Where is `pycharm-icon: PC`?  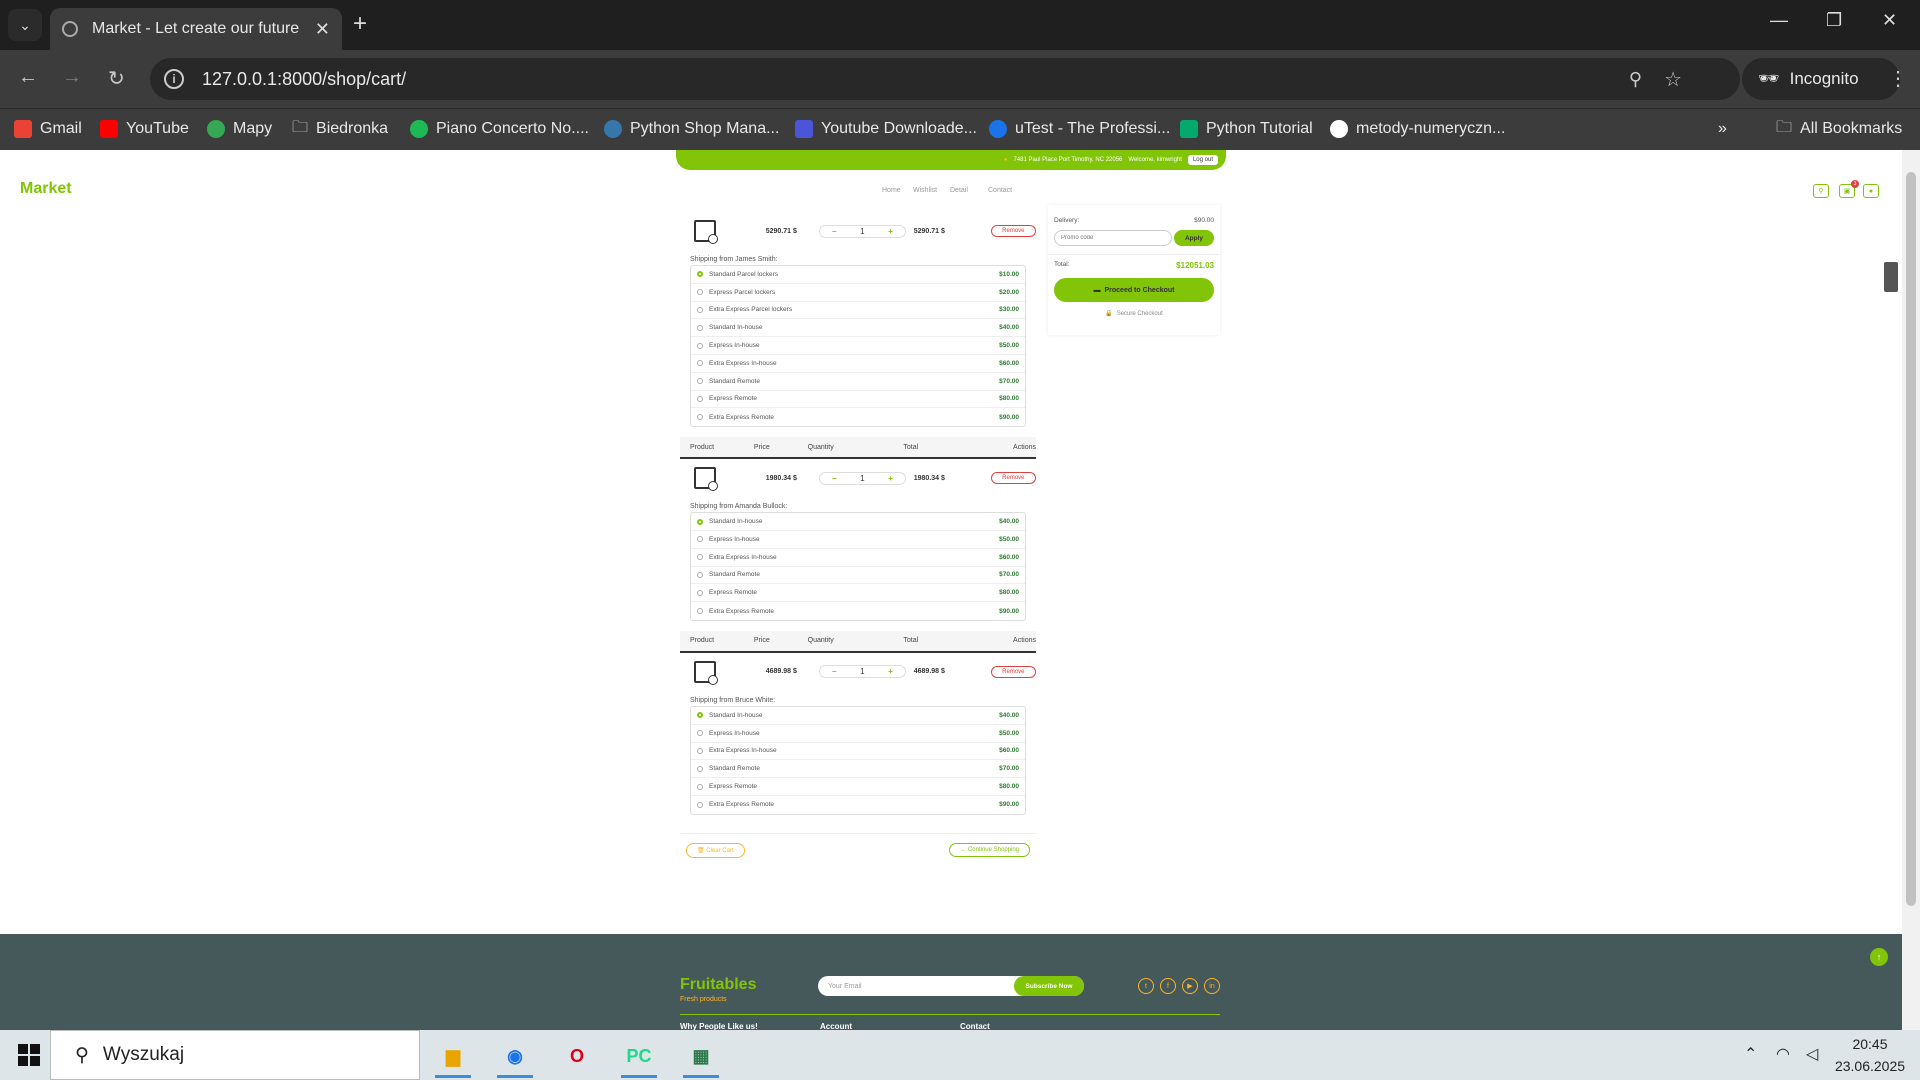 pycharm-icon: PC is located at coordinates (639, 1057).